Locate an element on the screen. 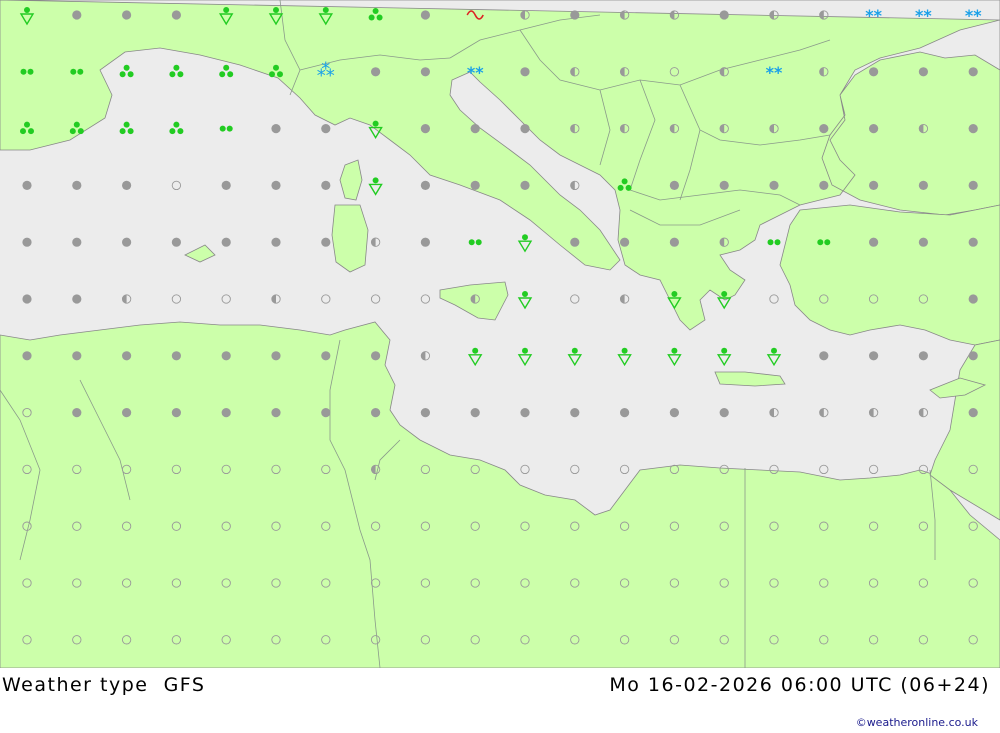 The image size is (1000, 733). snow-showers-symbol: ⁂ is located at coordinates (326, 70).